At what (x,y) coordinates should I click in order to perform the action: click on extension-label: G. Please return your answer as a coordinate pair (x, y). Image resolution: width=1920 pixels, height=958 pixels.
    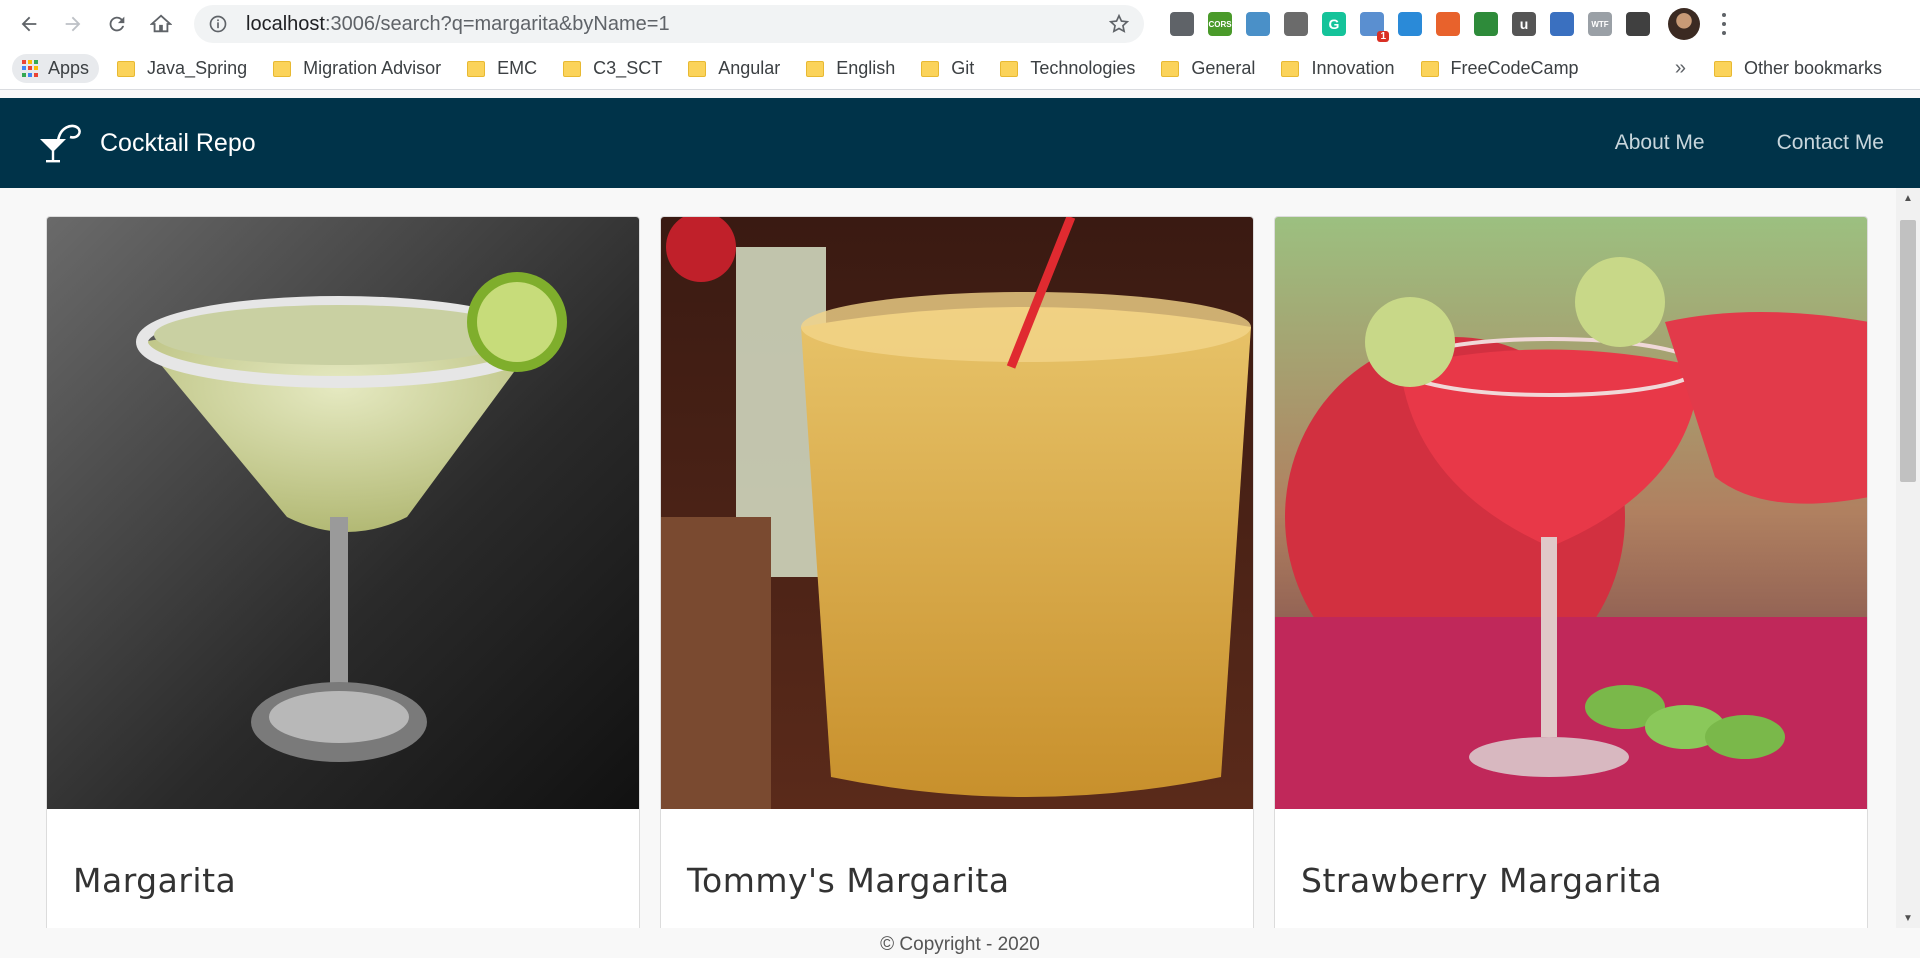
    Looking at the image, I should click on (1334, 24).